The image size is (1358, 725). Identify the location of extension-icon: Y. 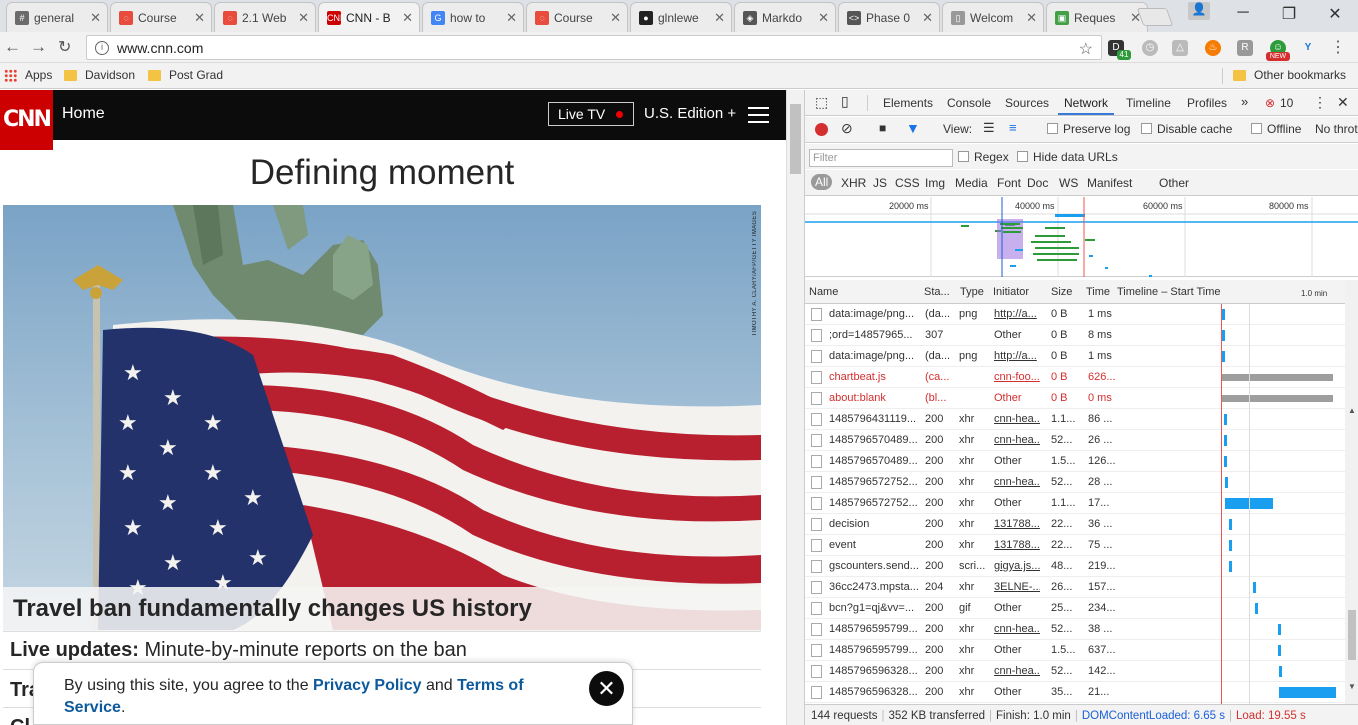
(1308, 48).